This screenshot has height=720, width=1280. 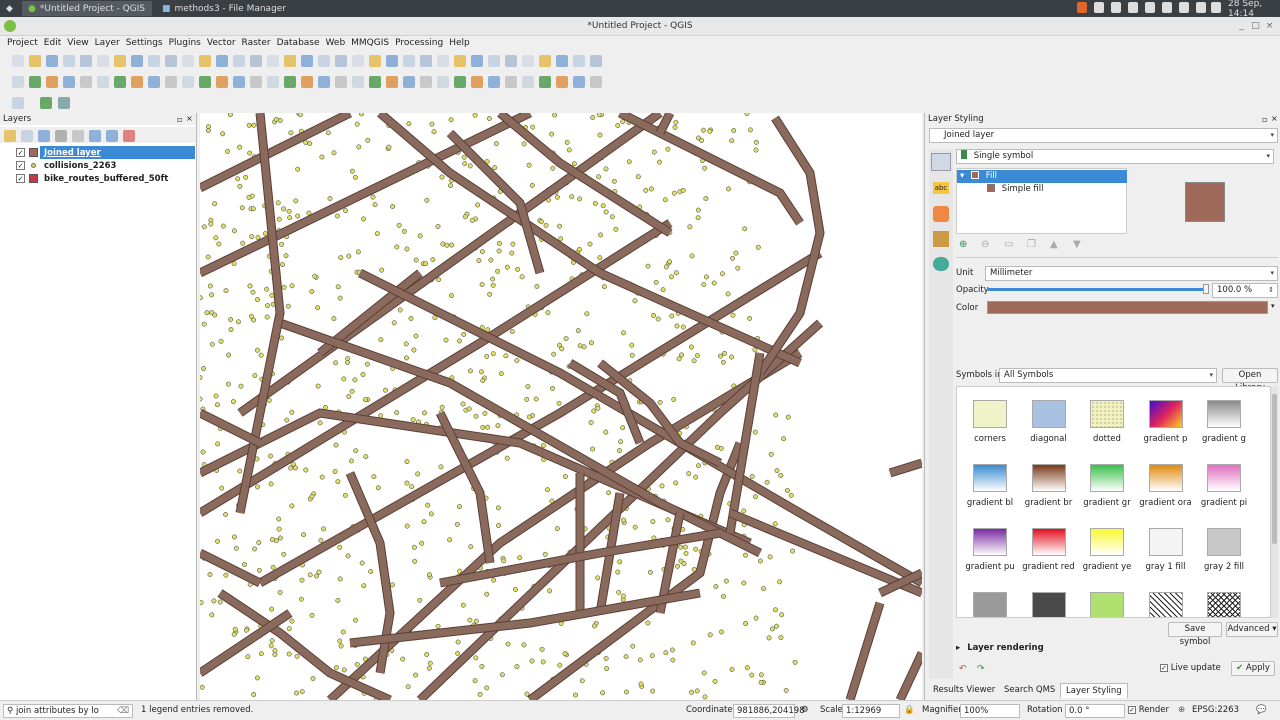 I want to click on python-icon, so click(x=443, y=82).